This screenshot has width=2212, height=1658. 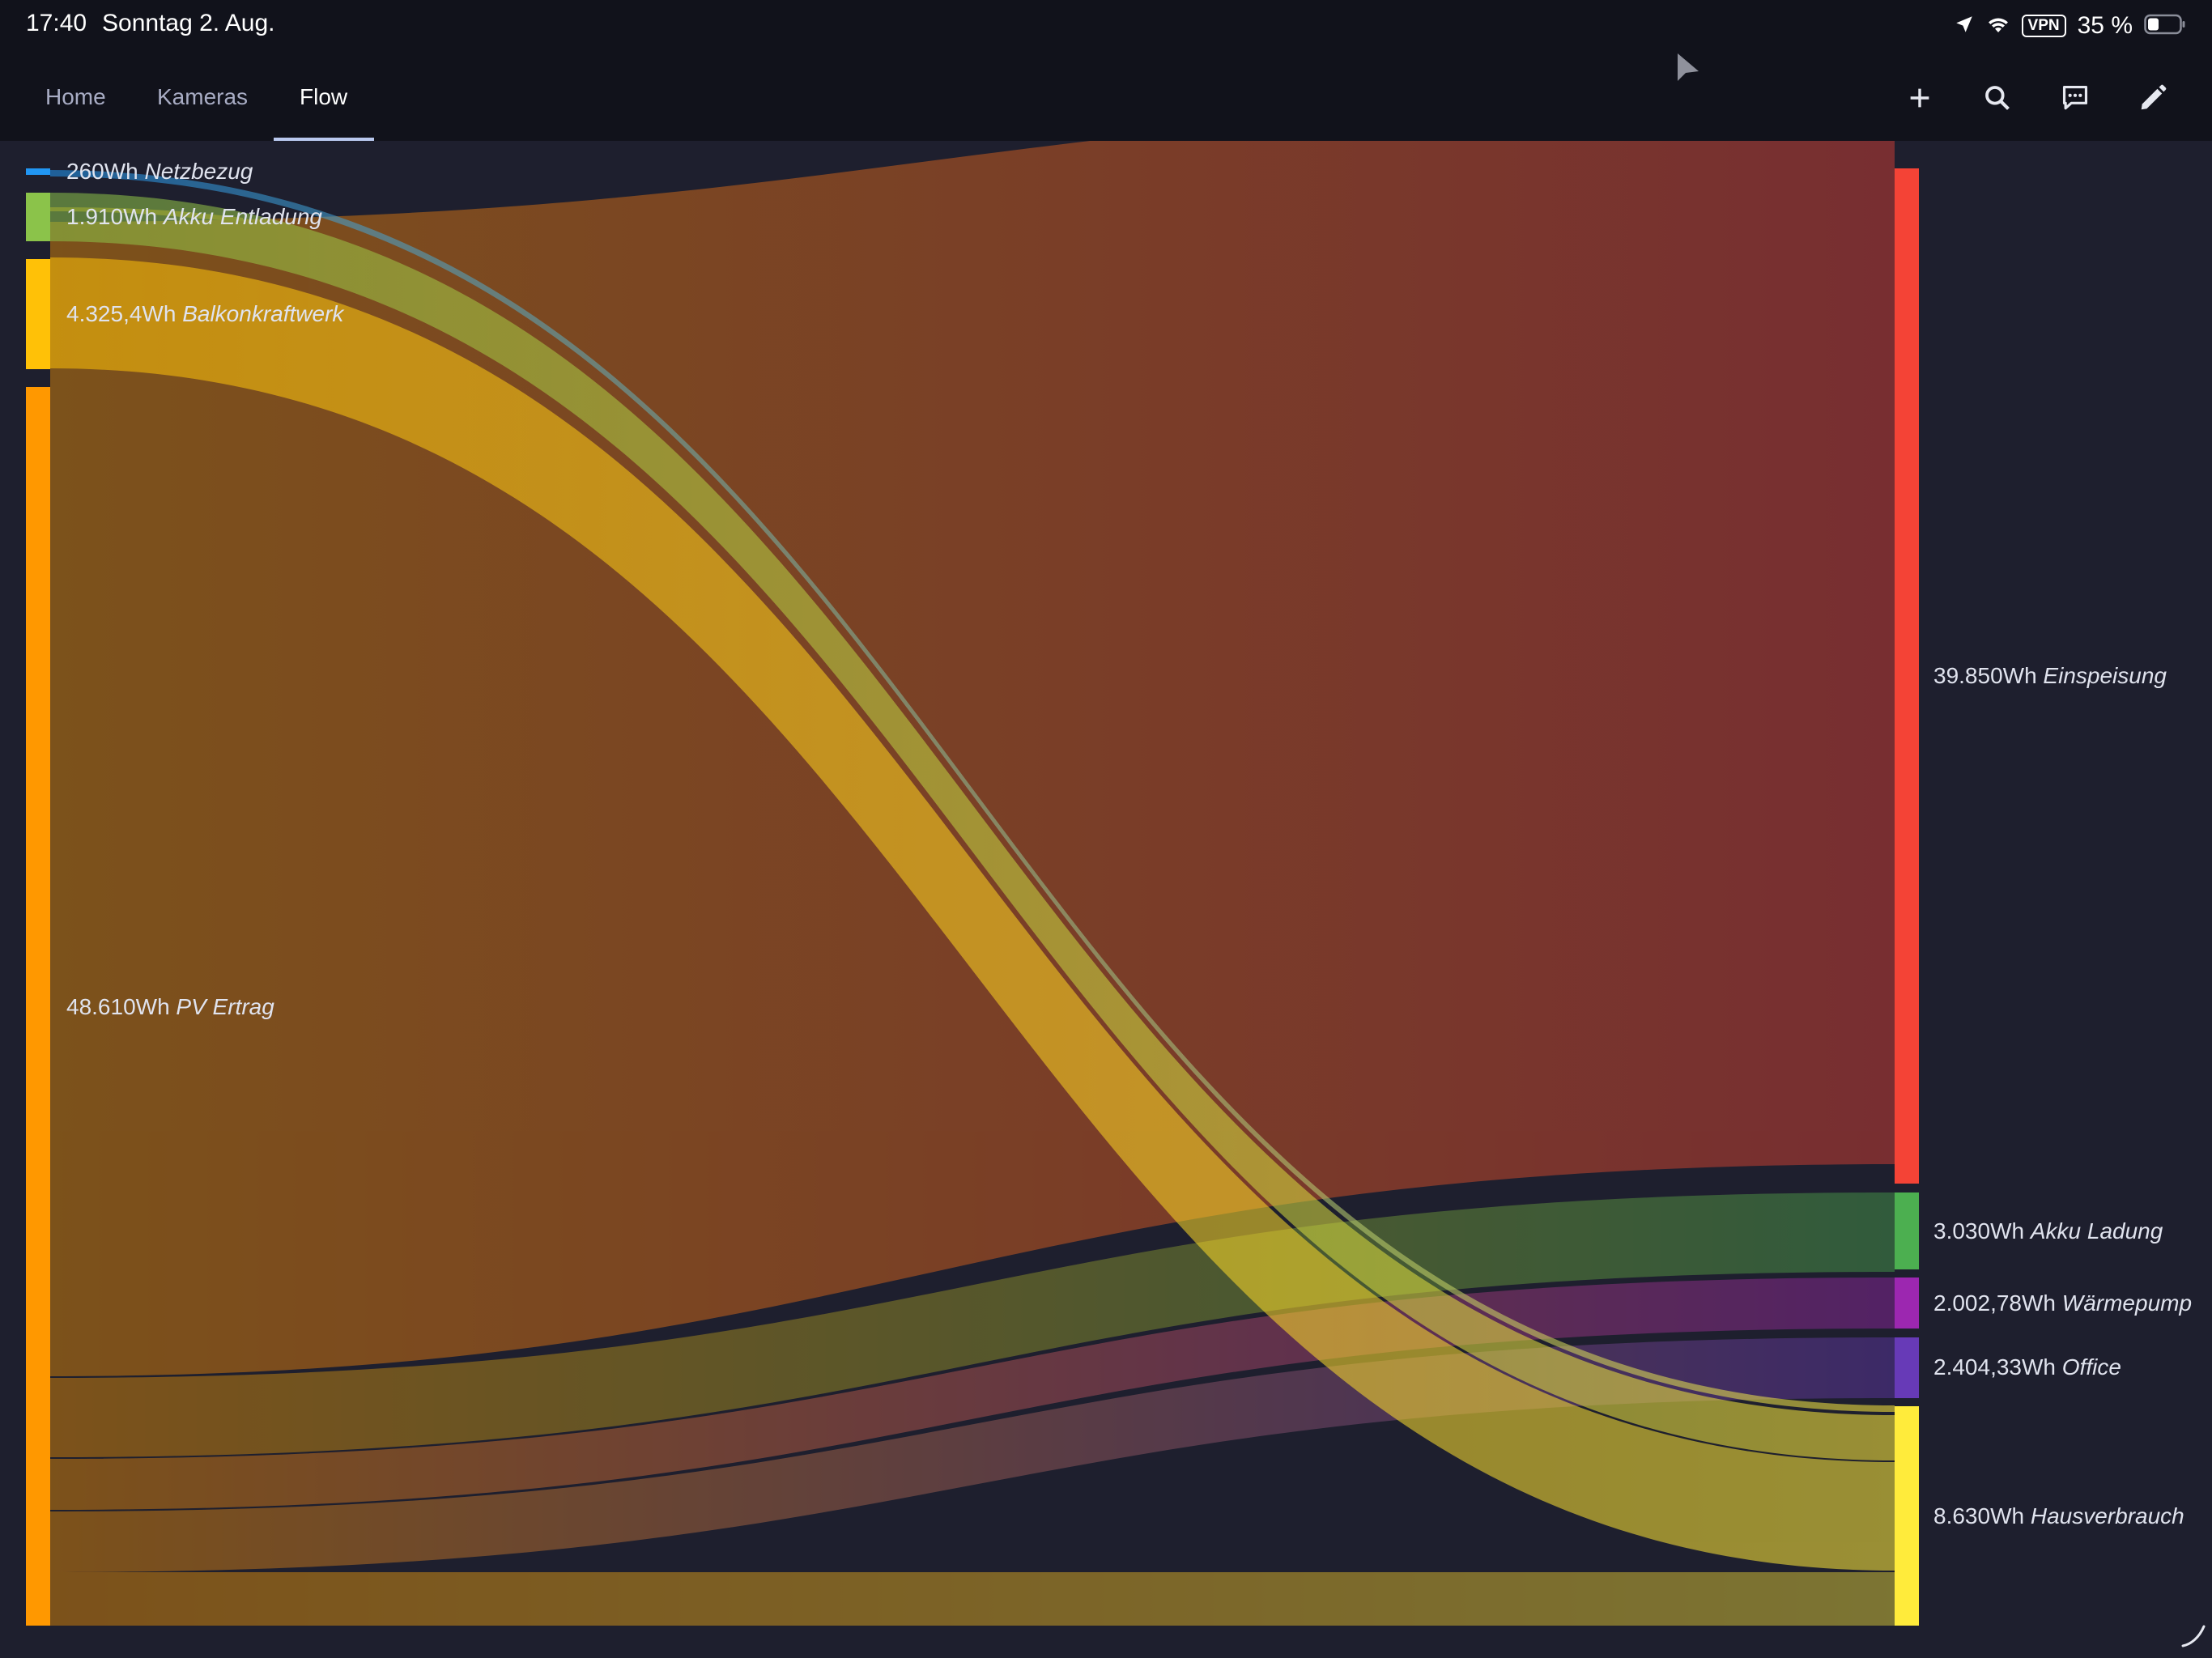 I want to click on target-value-waermepump: 2.002,78Wh, so click(x=1995, y=1303).